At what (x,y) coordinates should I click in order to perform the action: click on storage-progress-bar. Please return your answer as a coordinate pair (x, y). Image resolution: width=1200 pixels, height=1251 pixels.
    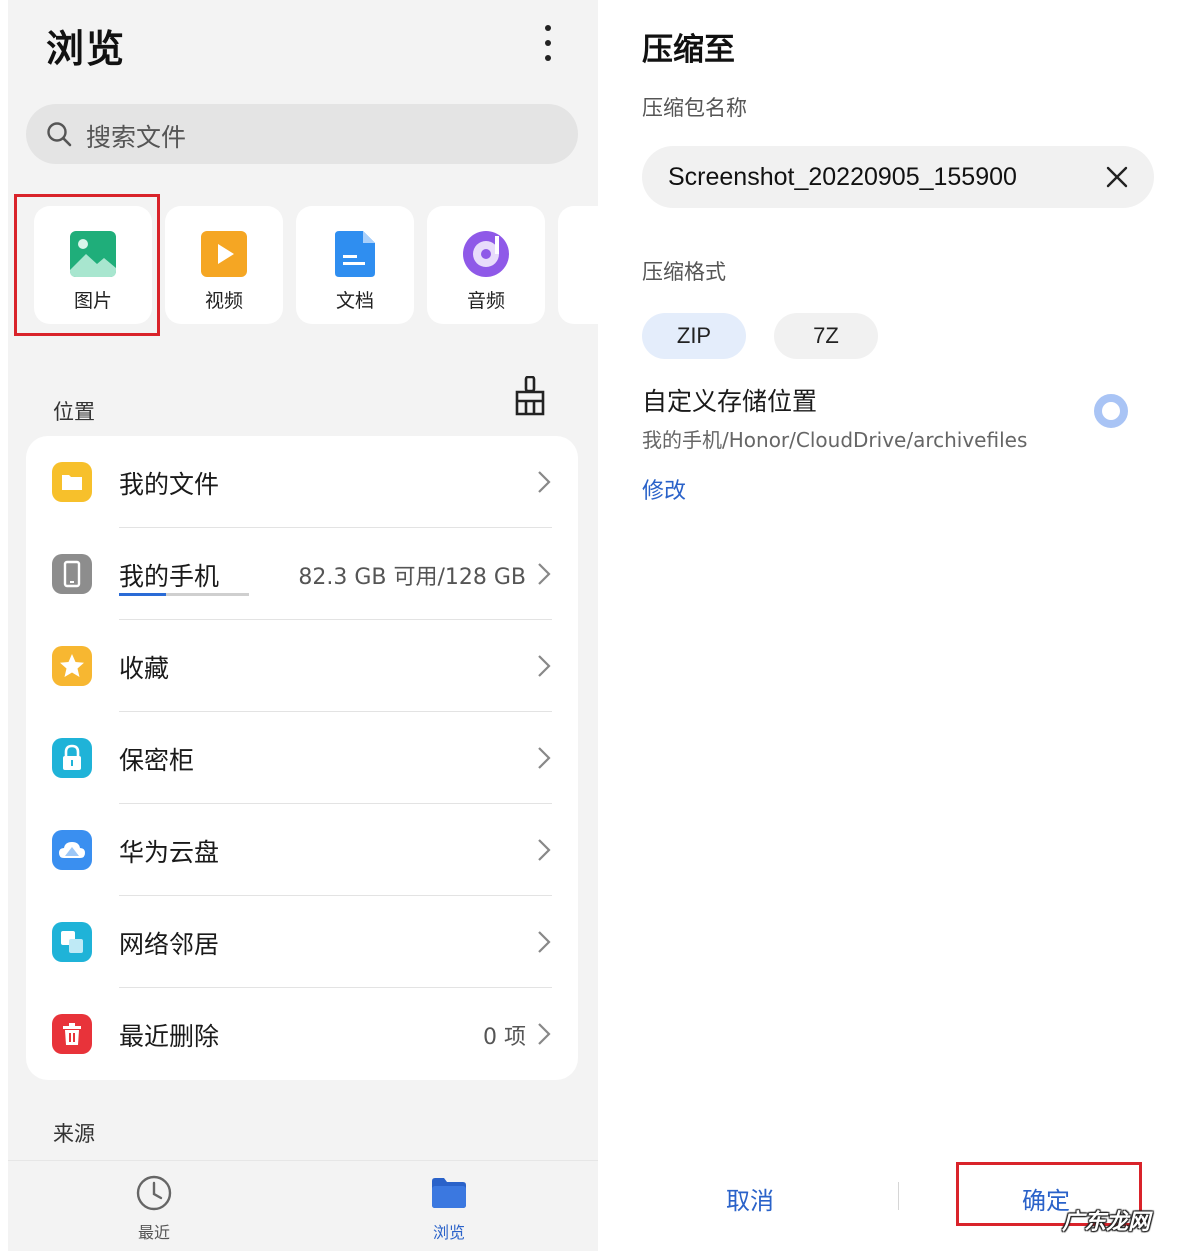
    Looking at the image, I should click on (184, 594).